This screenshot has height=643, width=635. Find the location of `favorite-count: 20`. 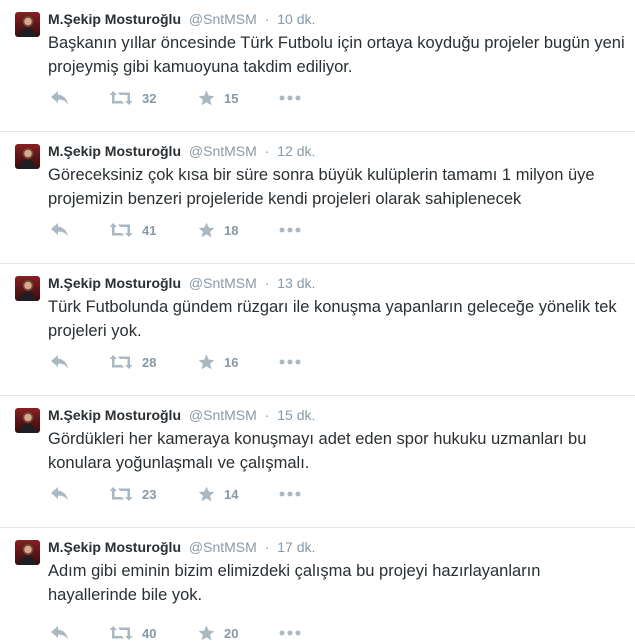

favorite-count: 20 is located at coordinates (231, 633).